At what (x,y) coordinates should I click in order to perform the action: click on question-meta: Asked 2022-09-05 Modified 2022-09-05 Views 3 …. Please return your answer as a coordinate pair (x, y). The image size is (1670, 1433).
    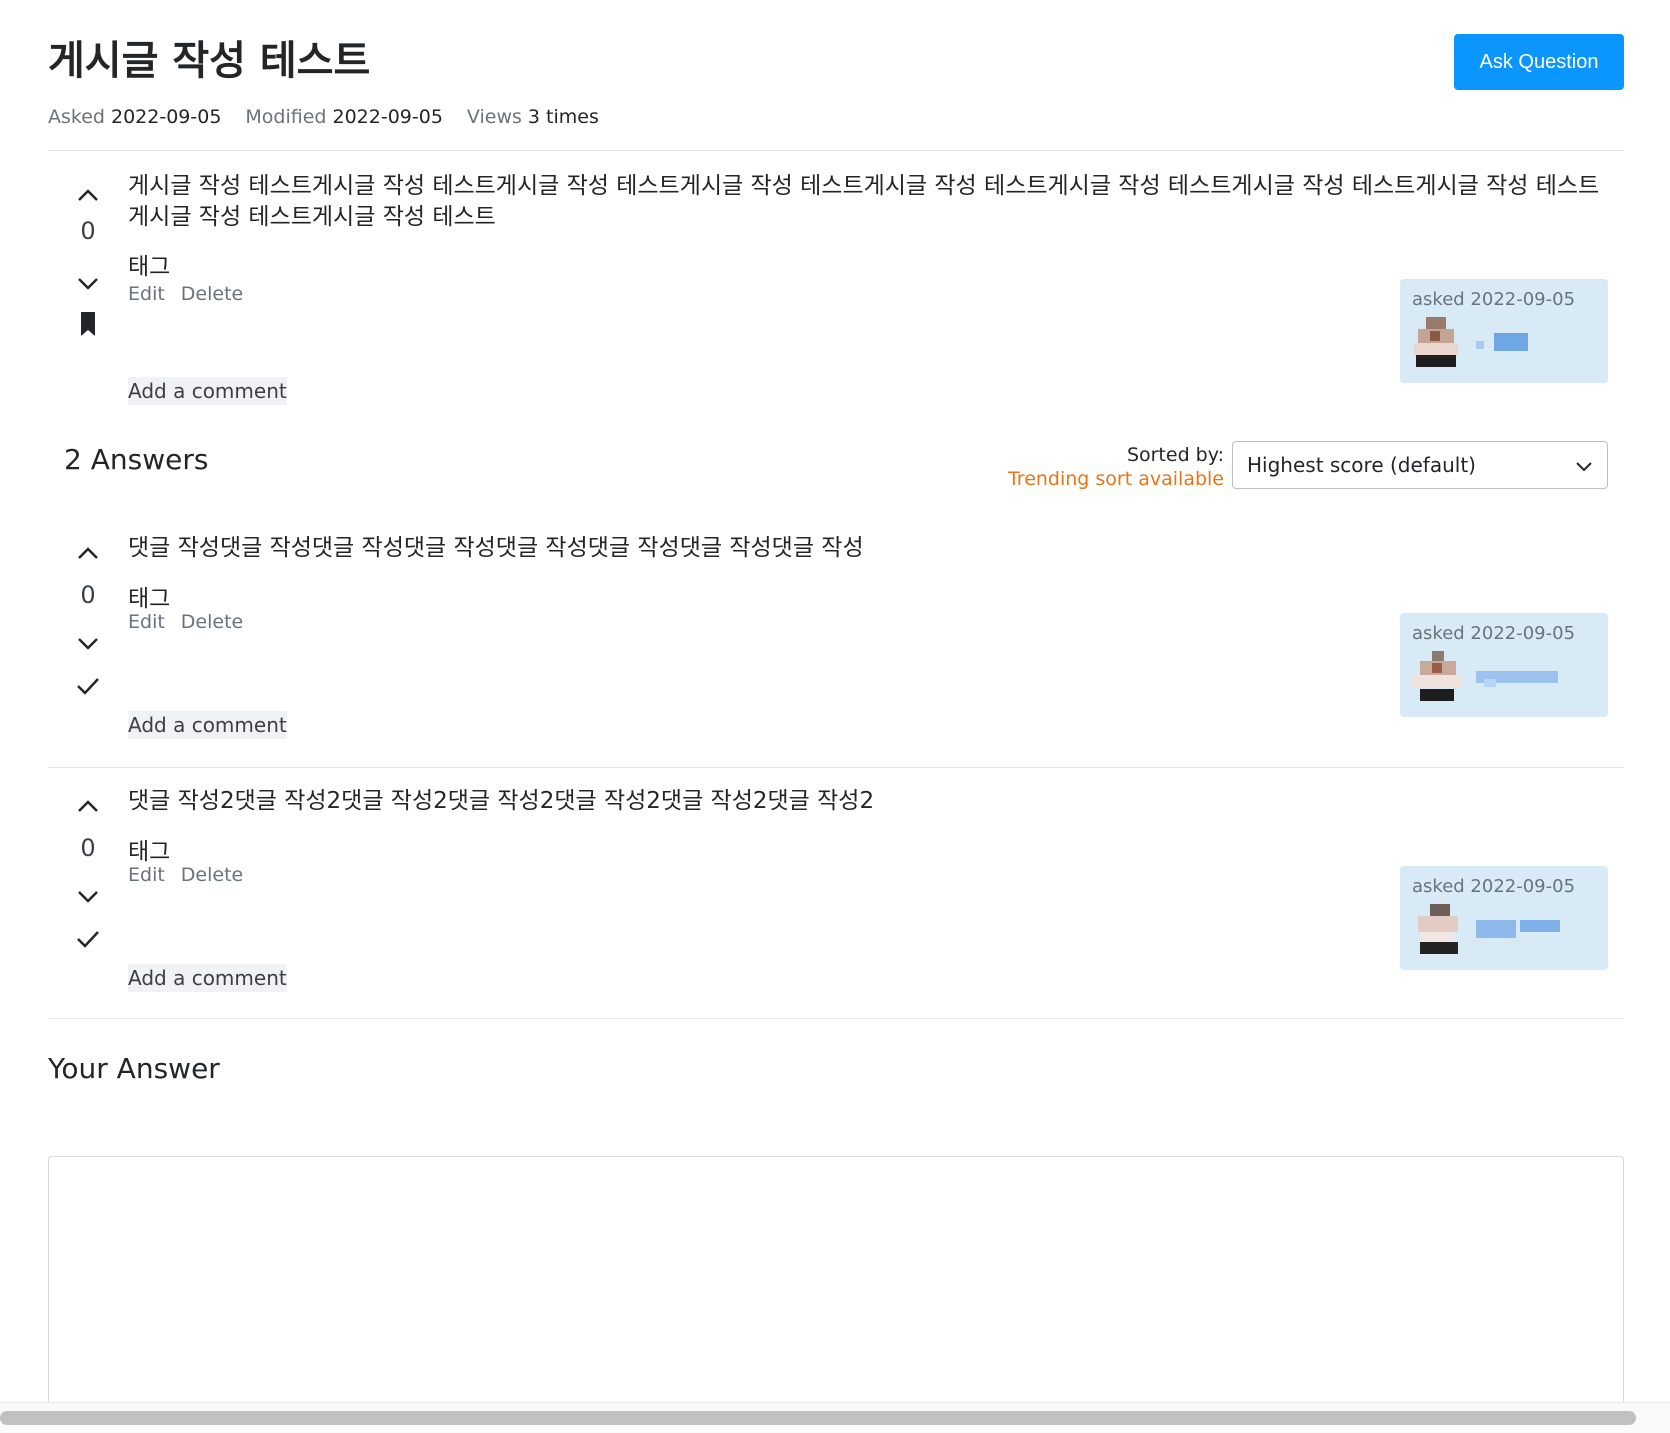
    Looking at the image, I should click on (335, 117).